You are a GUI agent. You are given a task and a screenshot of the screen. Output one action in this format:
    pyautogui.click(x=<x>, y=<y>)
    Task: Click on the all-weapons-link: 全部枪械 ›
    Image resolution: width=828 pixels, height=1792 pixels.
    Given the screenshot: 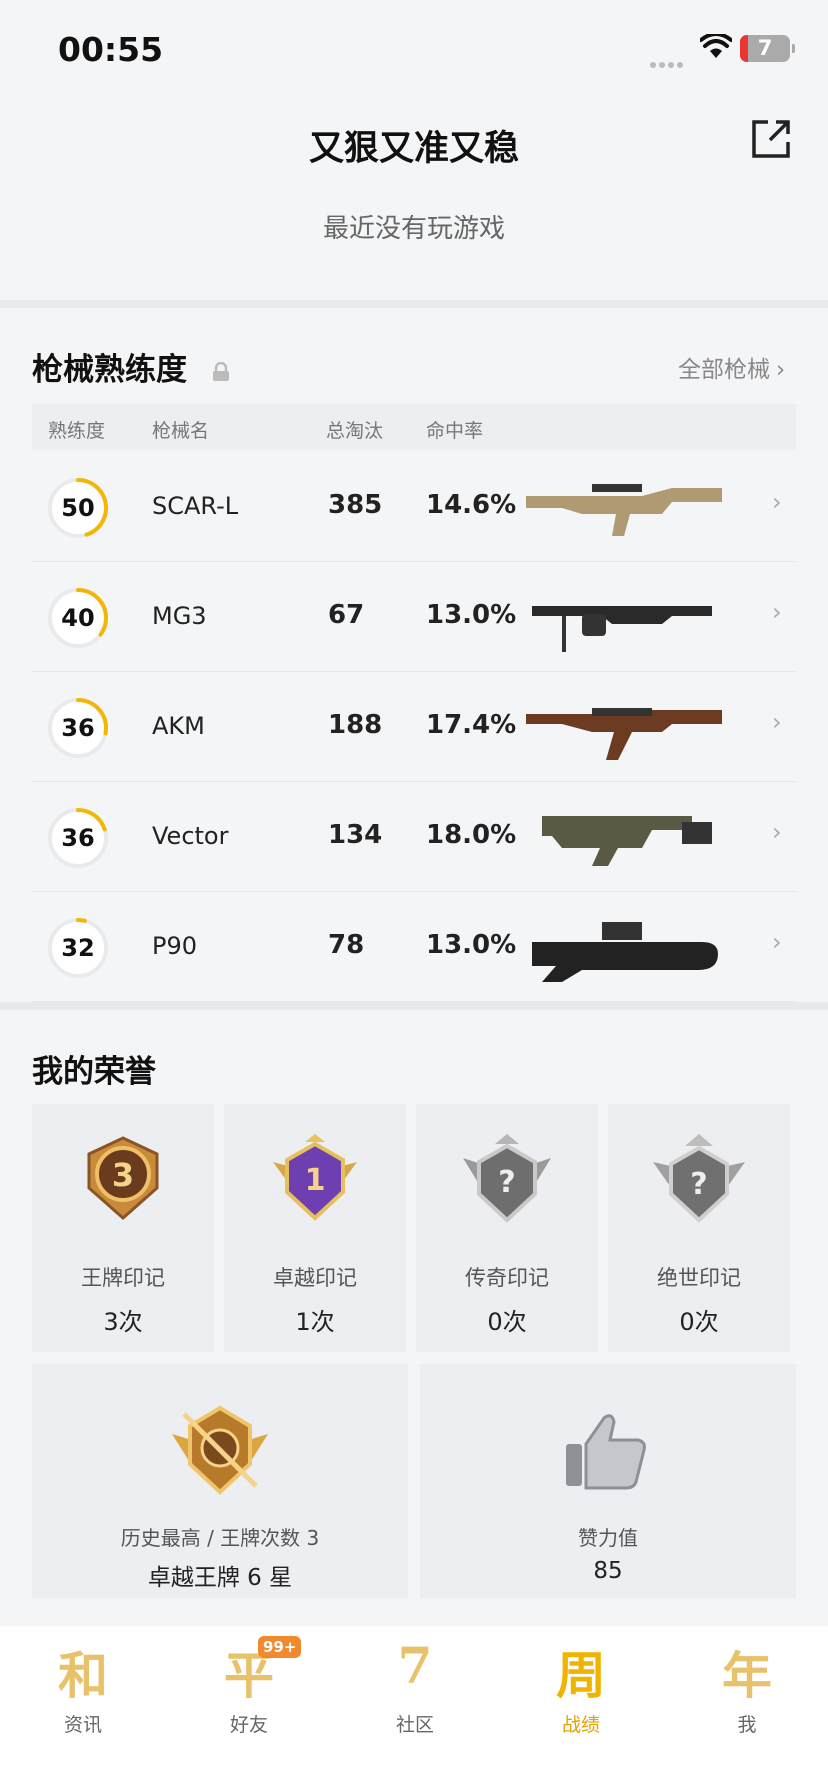 What is the action you would take?
    pyautogui.click(x=728, y=367)
    